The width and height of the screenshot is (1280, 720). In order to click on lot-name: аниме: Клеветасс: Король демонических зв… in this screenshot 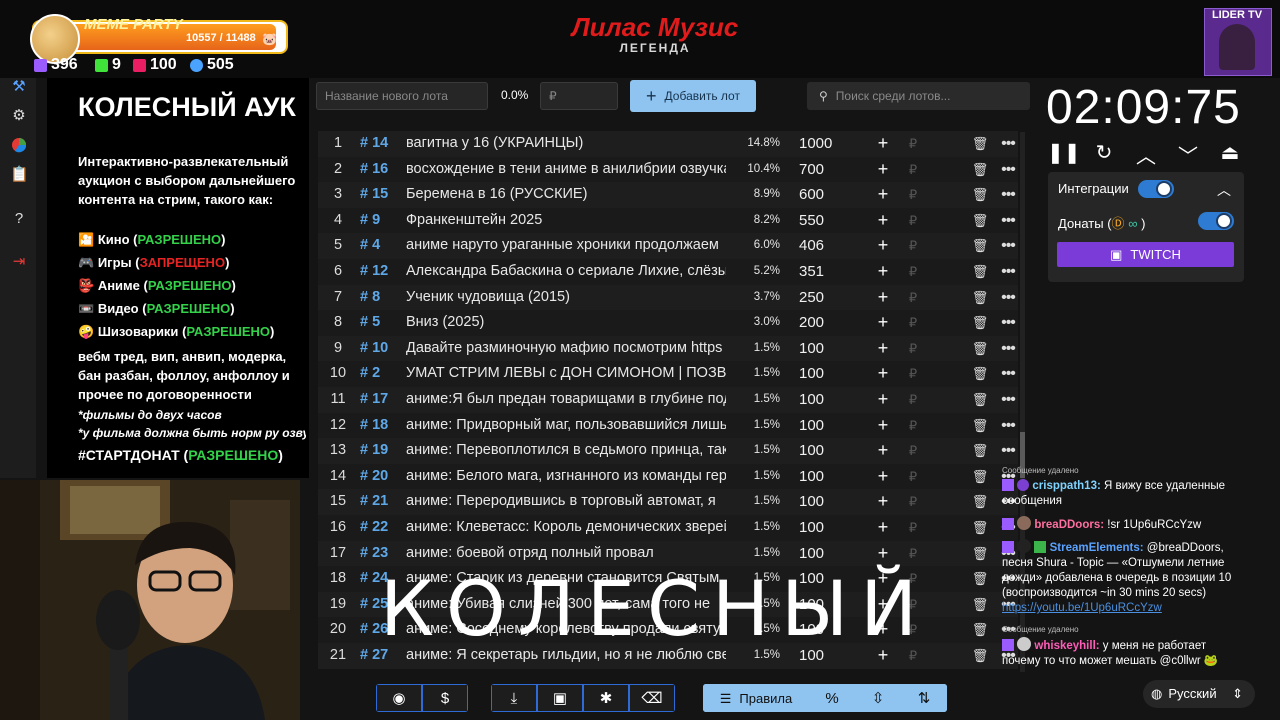, I will do `click(566, 528)`.